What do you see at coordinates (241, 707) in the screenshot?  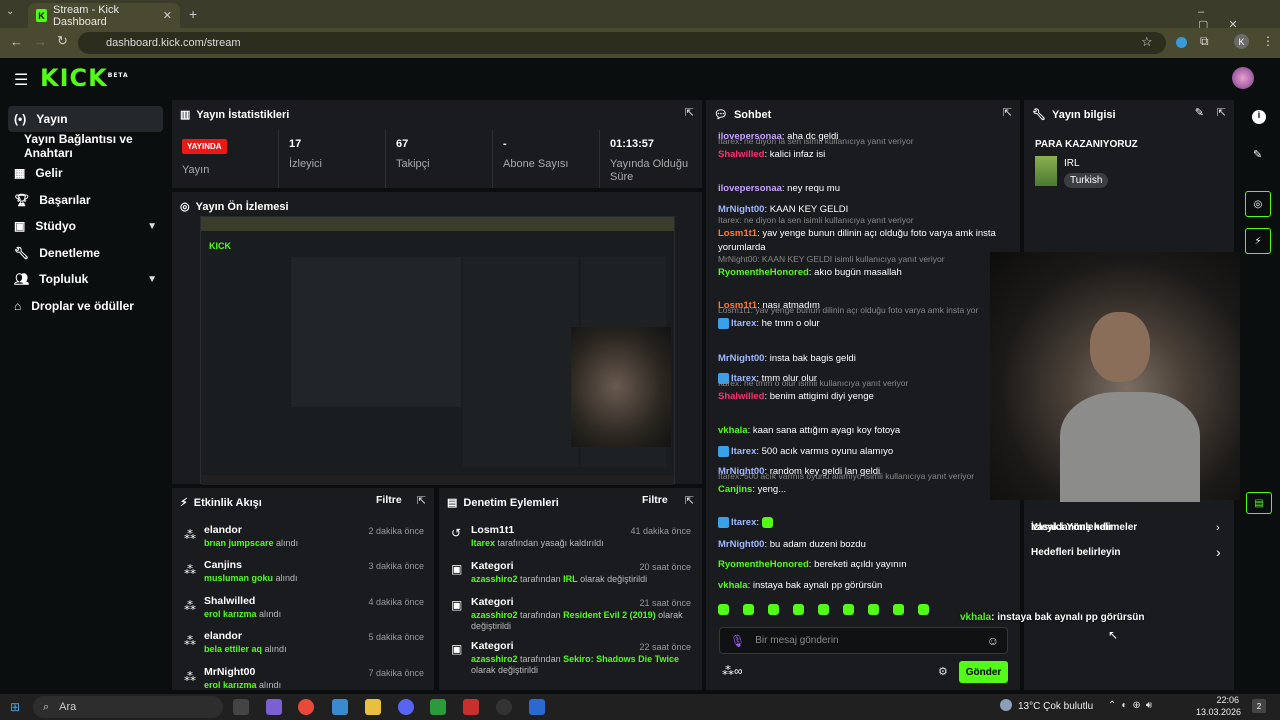 I see `task-view-icon` at bounding box center [241, 707].